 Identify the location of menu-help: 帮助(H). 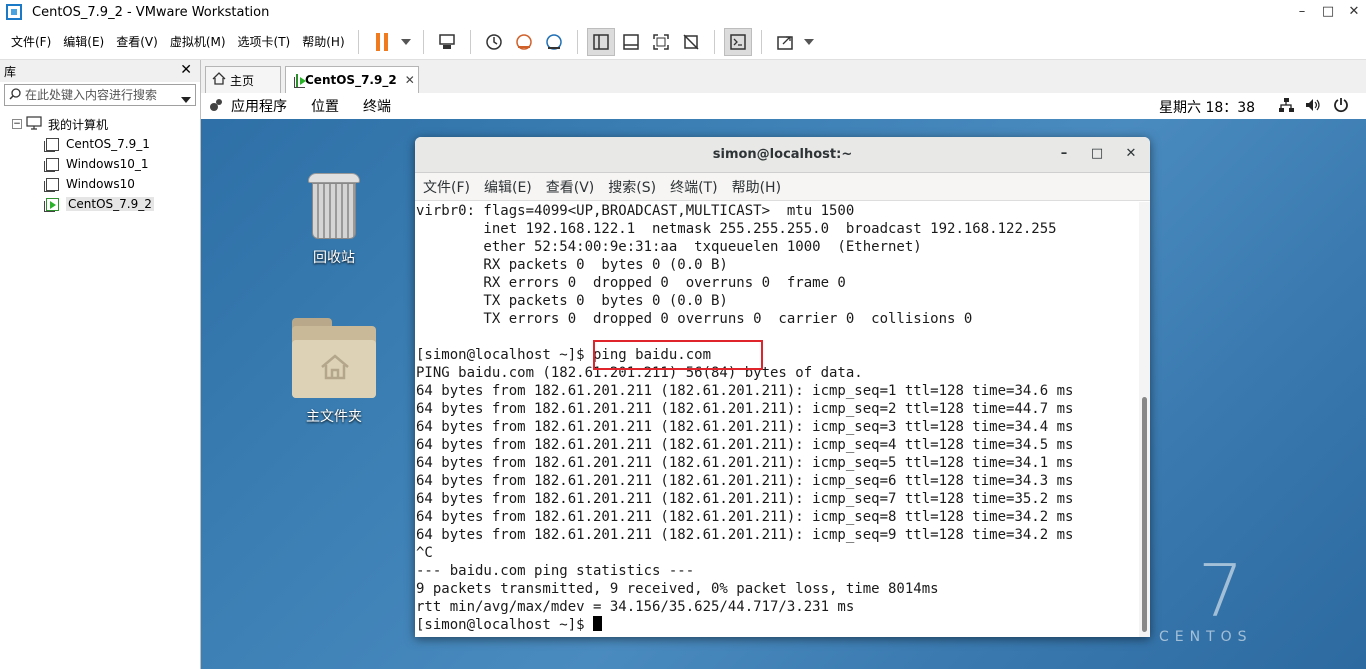
(323, 41).